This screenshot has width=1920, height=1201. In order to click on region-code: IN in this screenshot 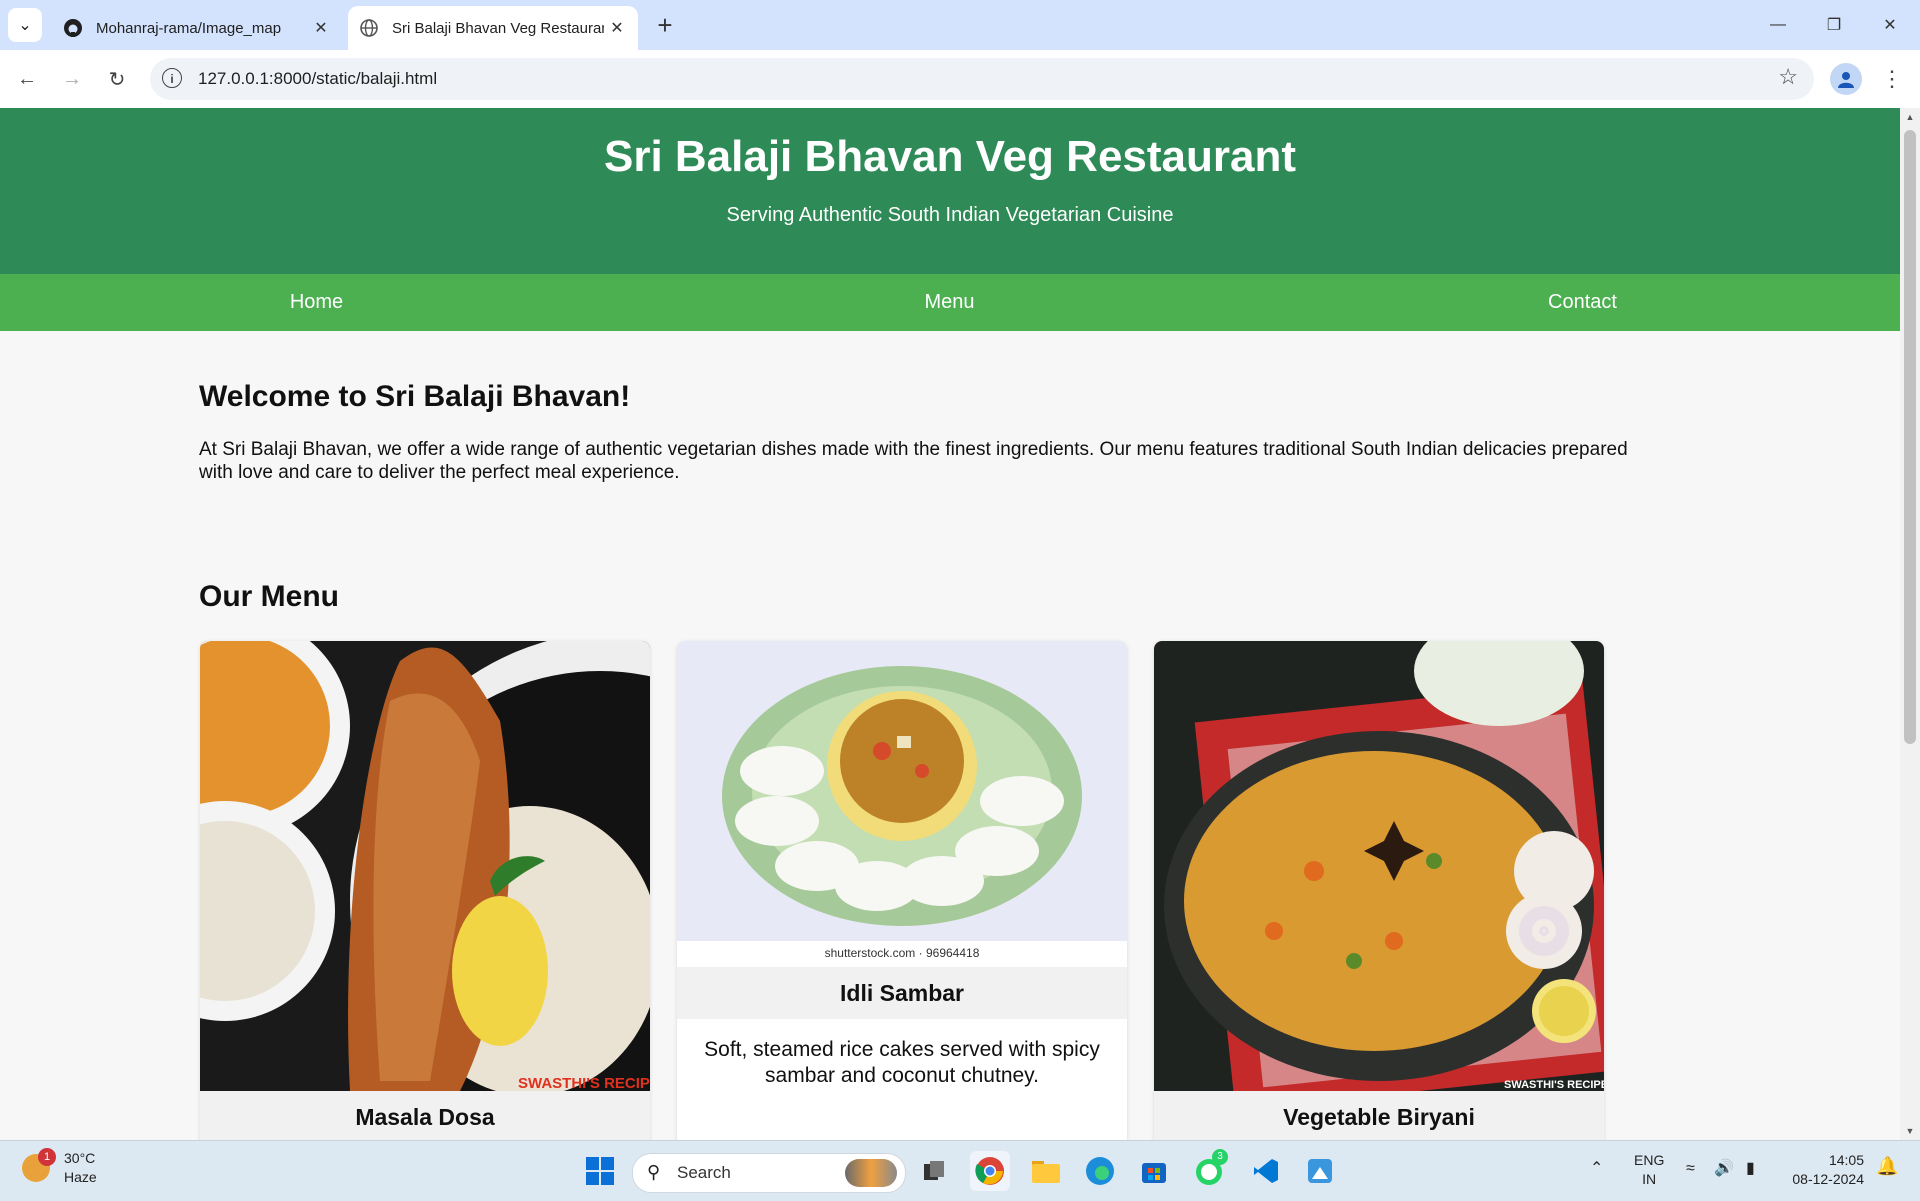, I will do `click(1649, 1179)`.